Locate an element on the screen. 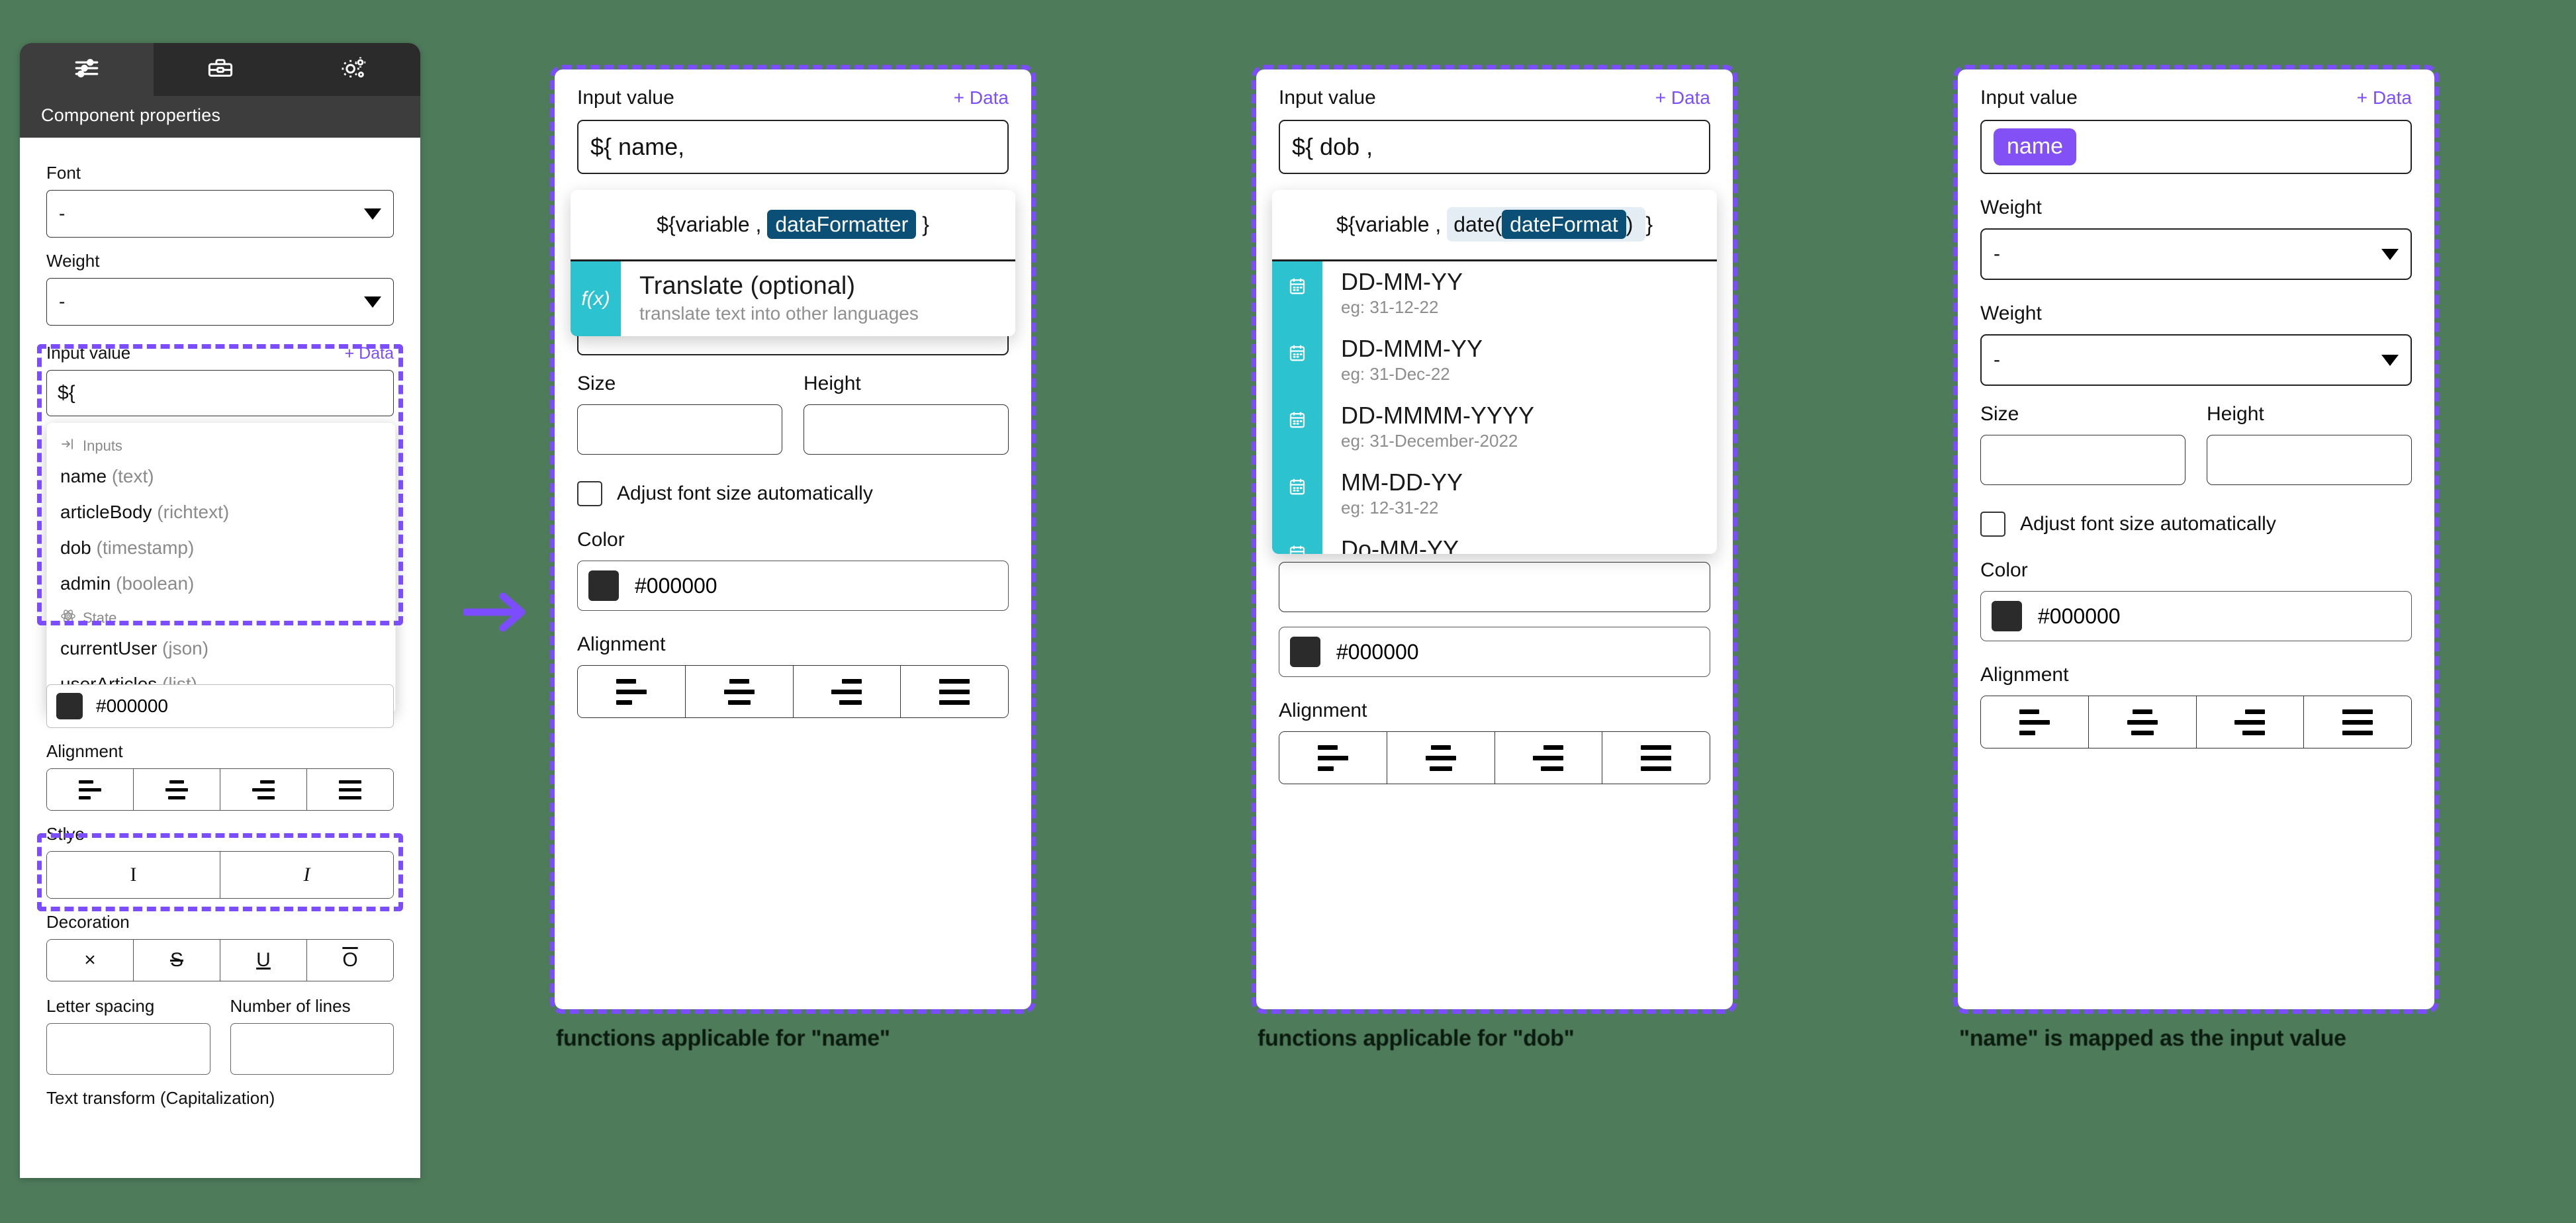 The width and height of the screenshot is (2576, 1223). list-item: Do-MM-YY is located at coordinates (1494, 541).